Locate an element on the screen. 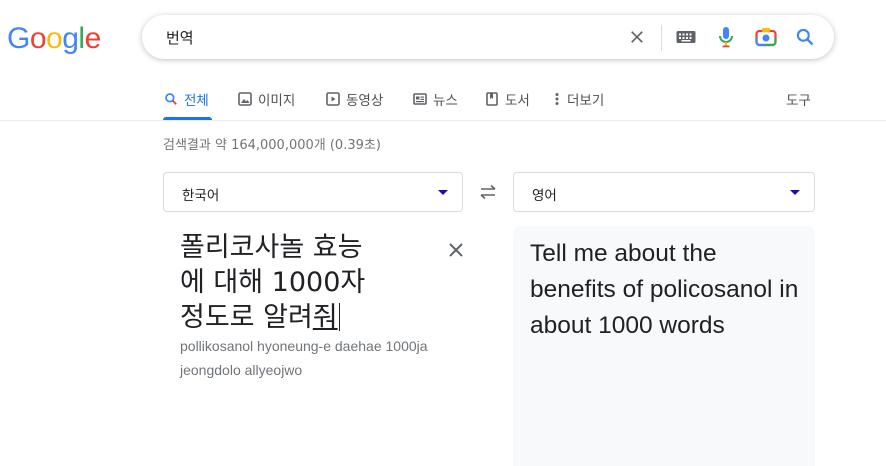  logo-letter: g is located at coordinates (70, 38).